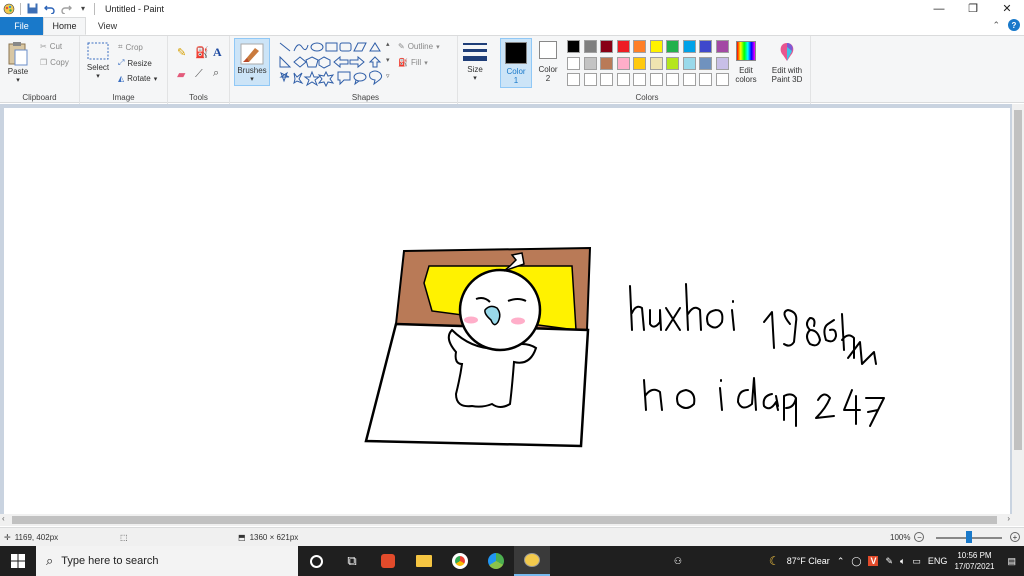  What do you see at coordinates (51, 46) in the screenshot?
I see `cut-button: ✂ Cut` at bounding box center [51, 46].